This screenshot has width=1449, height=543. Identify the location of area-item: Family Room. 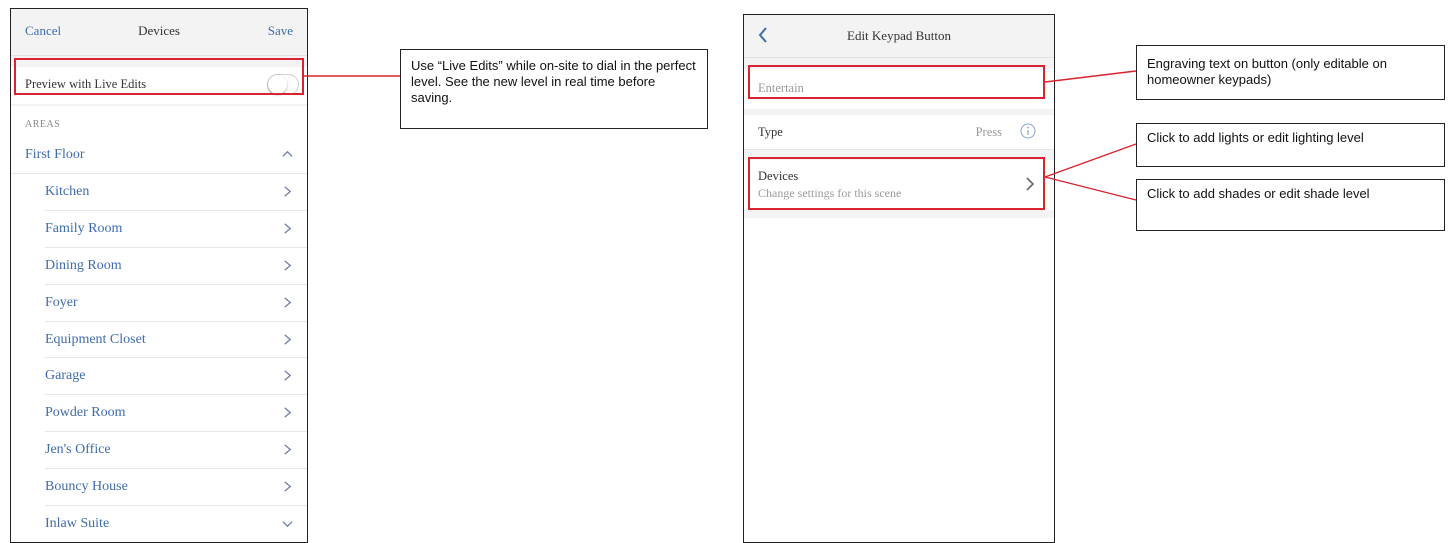
(176, 229).